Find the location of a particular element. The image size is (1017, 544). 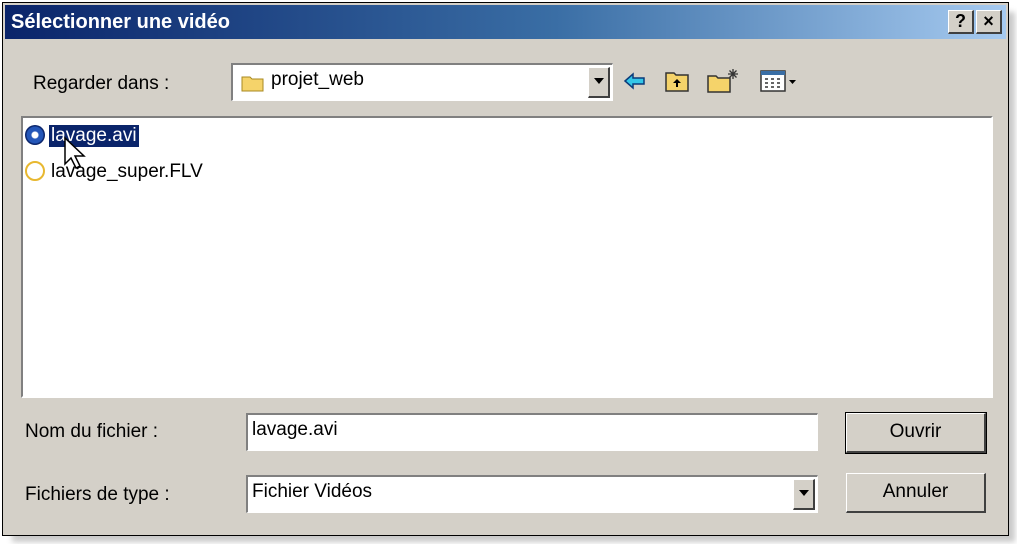

title-bar: Sélectionner une vidéo ? × is located at coordinates (505, 22).